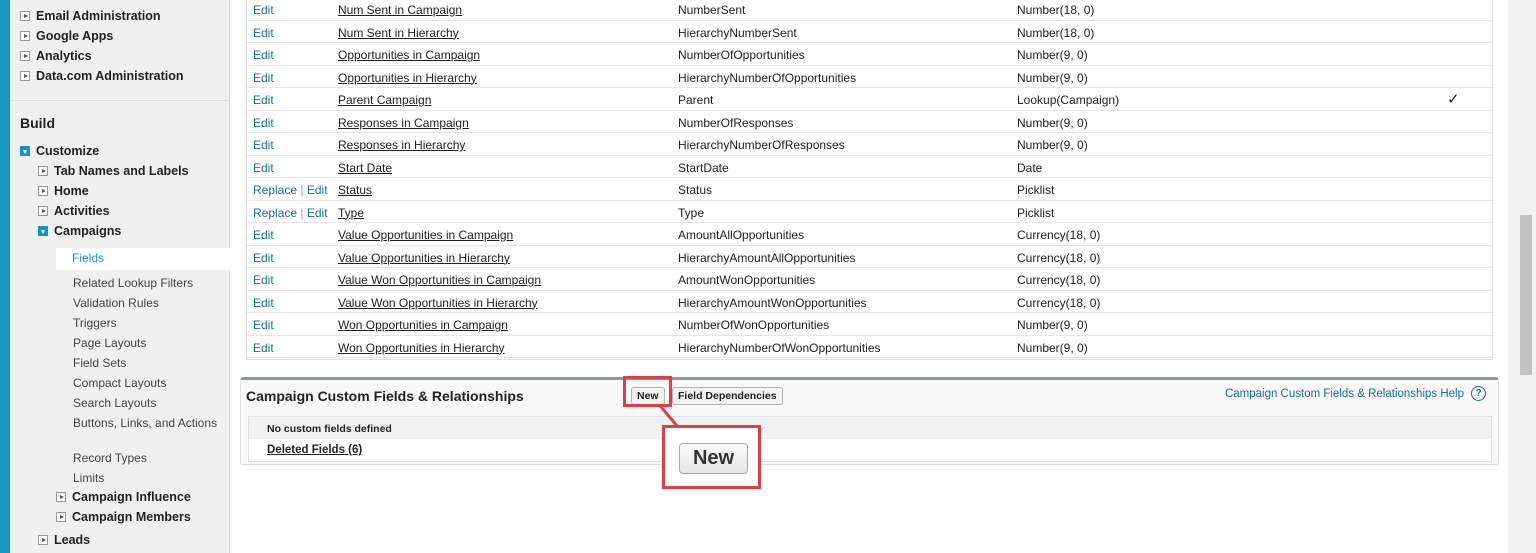 The image size is (1536, 553). Describe the element at coordinates (424, 258) in the screenshot. I see `field-label-link: Value Opportunities in Hierarchy` at that location.